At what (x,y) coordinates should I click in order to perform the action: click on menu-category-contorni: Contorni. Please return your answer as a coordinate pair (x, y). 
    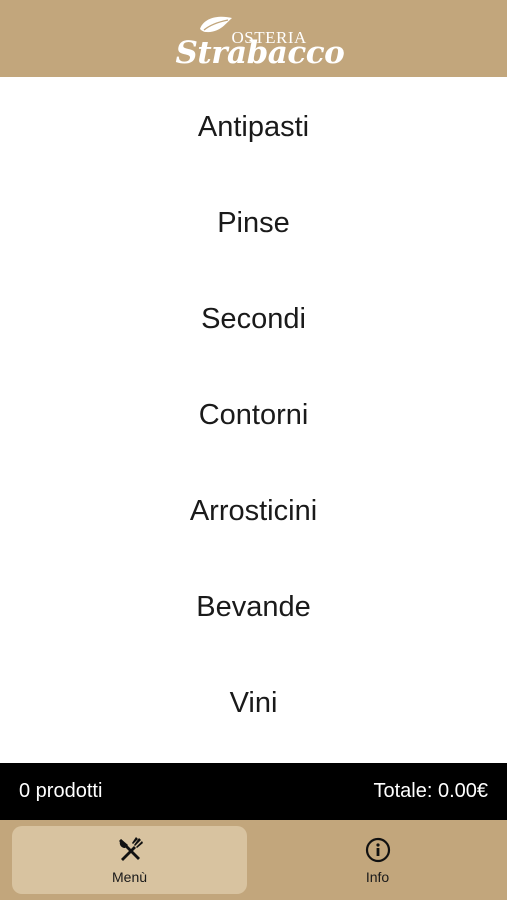
    Looking at the image, I should click on (253, 415).